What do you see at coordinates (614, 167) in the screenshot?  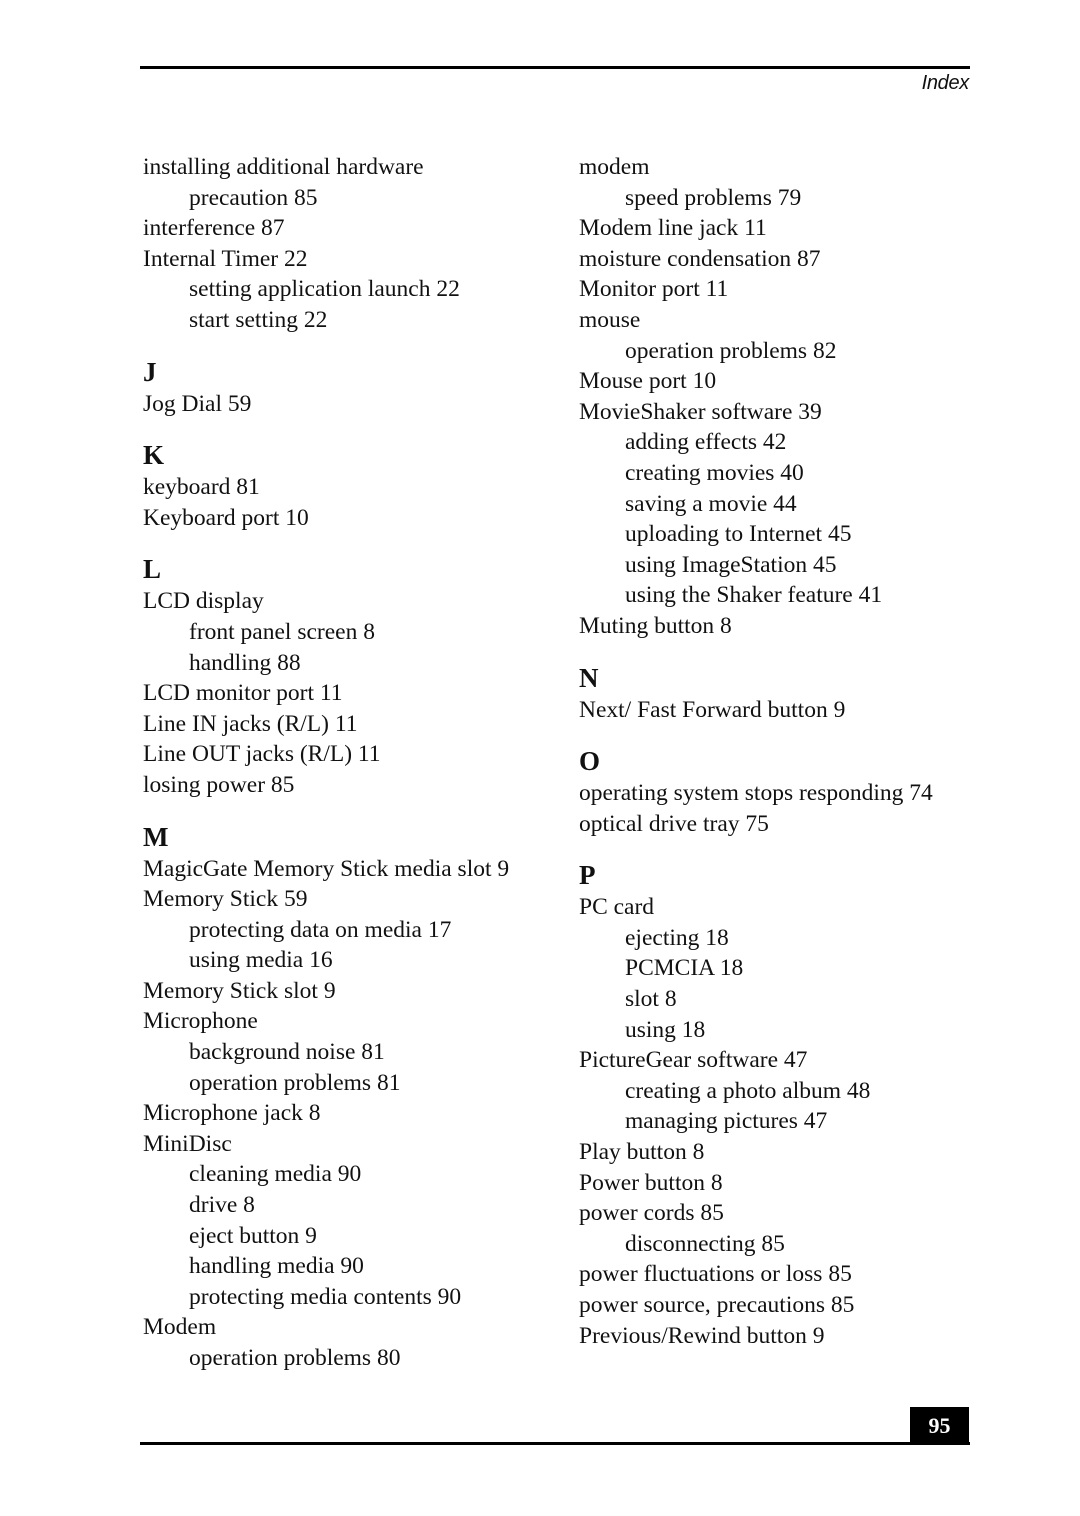 I see `index-entry: modem` at bounding box center [614, 167].